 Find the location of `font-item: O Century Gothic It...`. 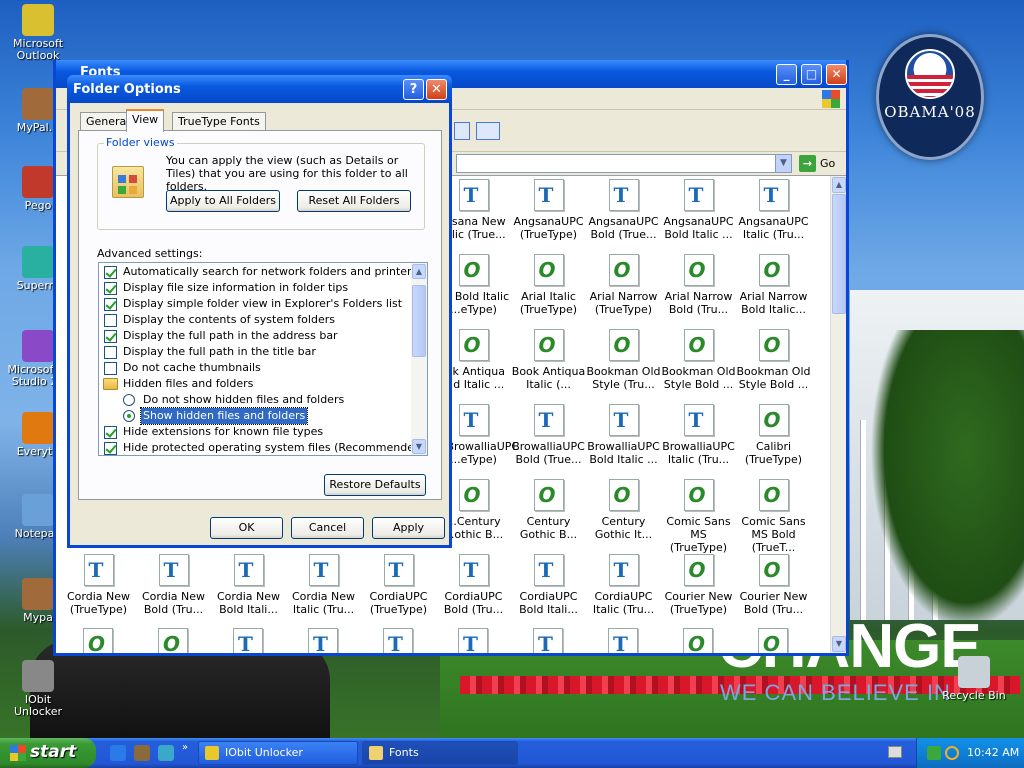

font-item: O Century Gothic It... is located at coordinates (623, 510).